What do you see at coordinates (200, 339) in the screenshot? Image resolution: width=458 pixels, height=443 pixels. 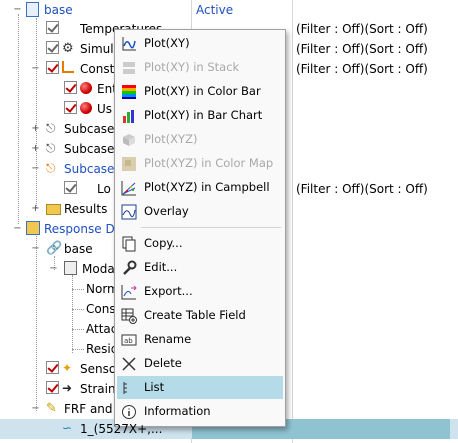 I see `menu-item-rename: ab Rename` at bounding box center [200, 339].